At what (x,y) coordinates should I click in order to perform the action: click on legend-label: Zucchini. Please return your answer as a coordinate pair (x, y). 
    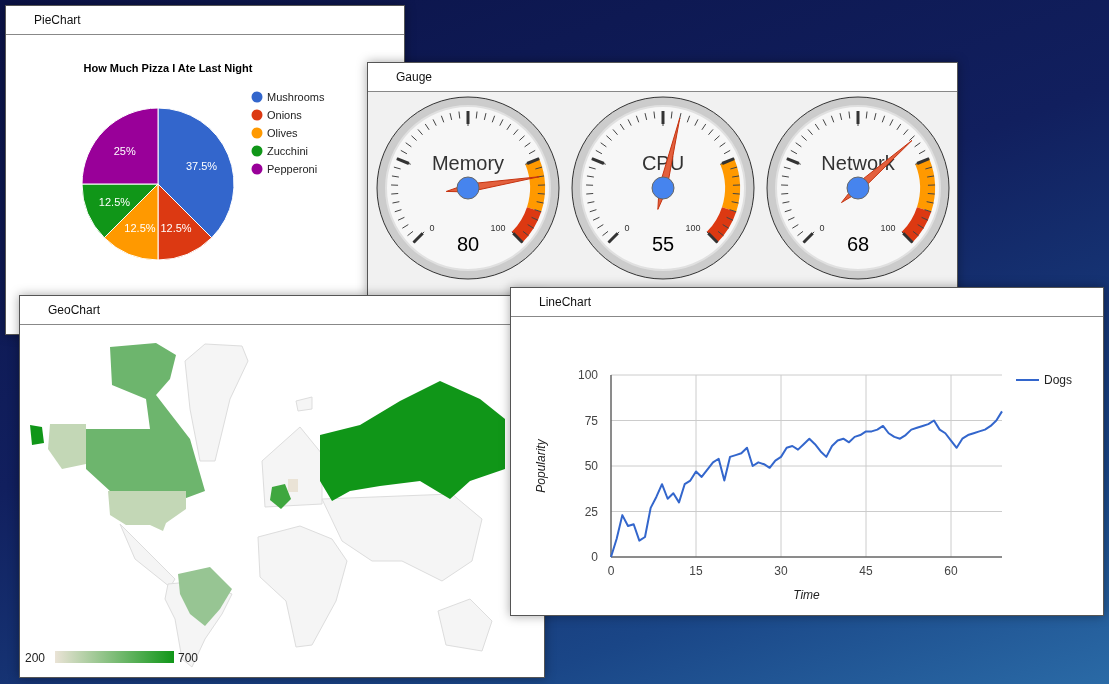
    Looking at the image, I should click on (287, 151).